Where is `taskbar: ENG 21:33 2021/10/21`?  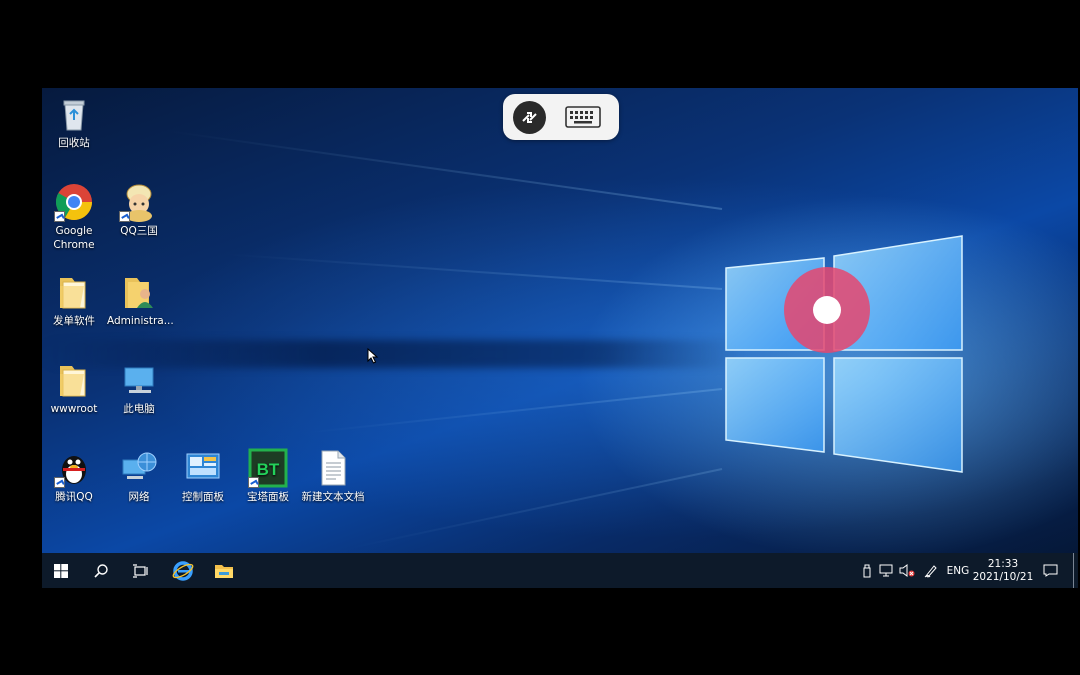 taskbar: ENG 21:33 2021/10/21 is located at coordinates (560, 570).